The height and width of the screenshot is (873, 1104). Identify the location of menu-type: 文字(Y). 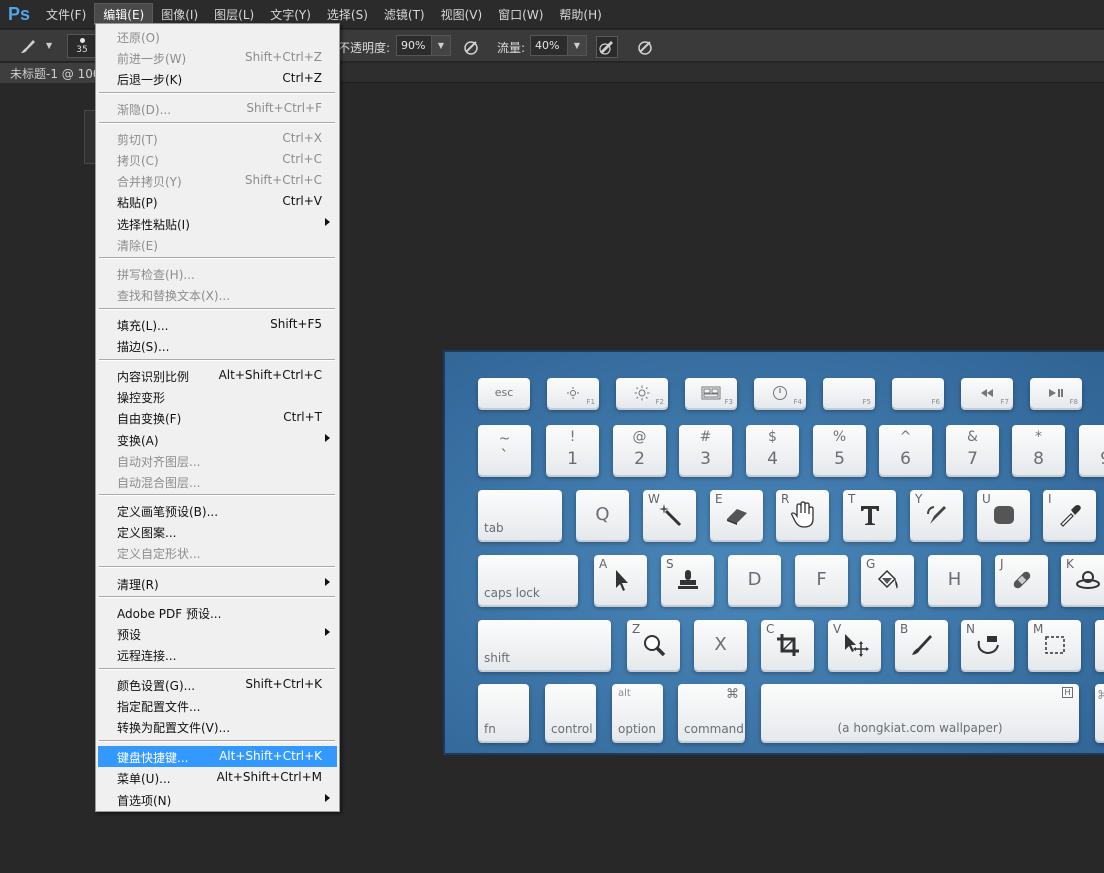
(290, 14).